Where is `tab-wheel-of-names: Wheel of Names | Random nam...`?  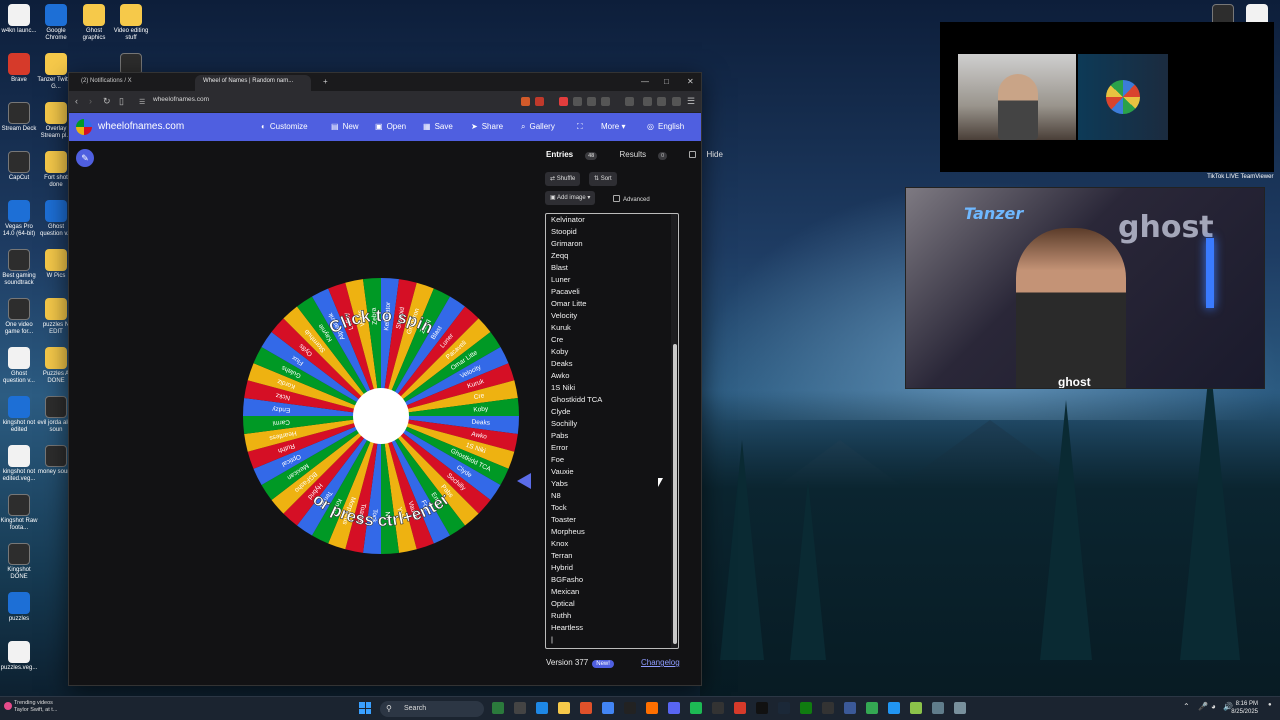 tab-wheel-of-names: Wheel of Names | Random nam... is located at coordinates (253, 83).